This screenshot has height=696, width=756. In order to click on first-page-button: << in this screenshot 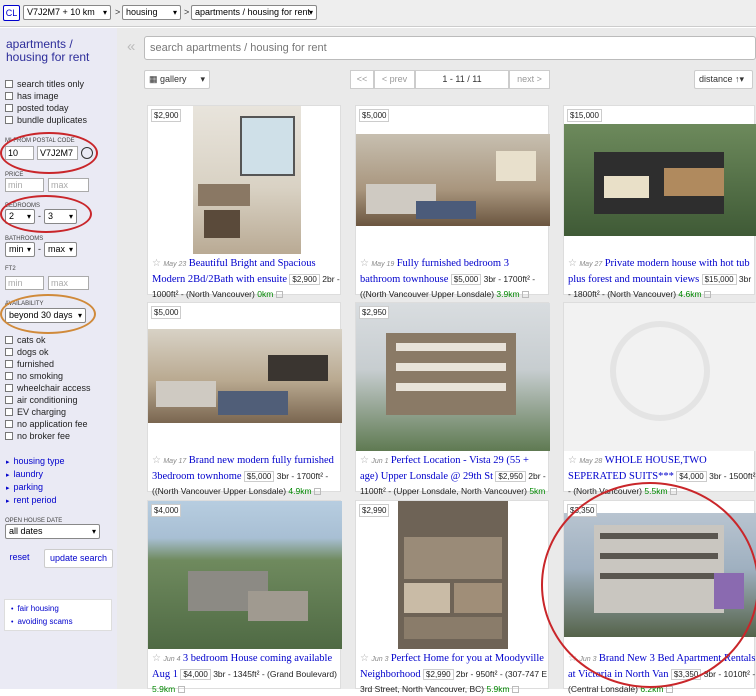, I will do `click(362, 79)`.